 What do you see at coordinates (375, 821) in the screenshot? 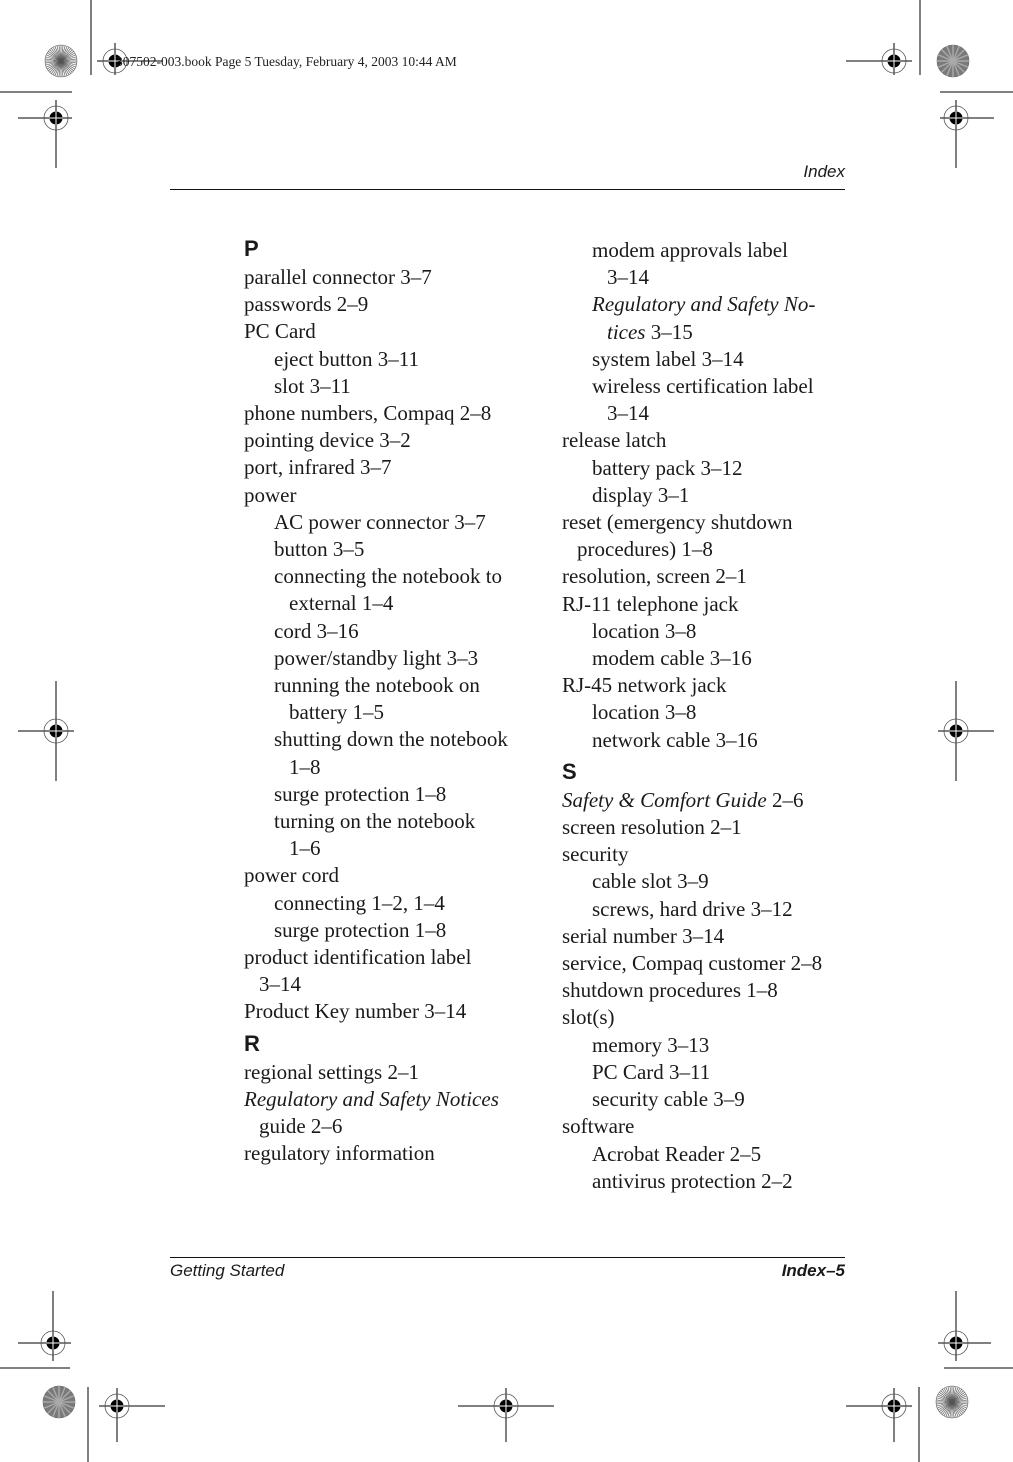
I see `index-subentry: turning on the notebook` at bounding box center [375, 821].